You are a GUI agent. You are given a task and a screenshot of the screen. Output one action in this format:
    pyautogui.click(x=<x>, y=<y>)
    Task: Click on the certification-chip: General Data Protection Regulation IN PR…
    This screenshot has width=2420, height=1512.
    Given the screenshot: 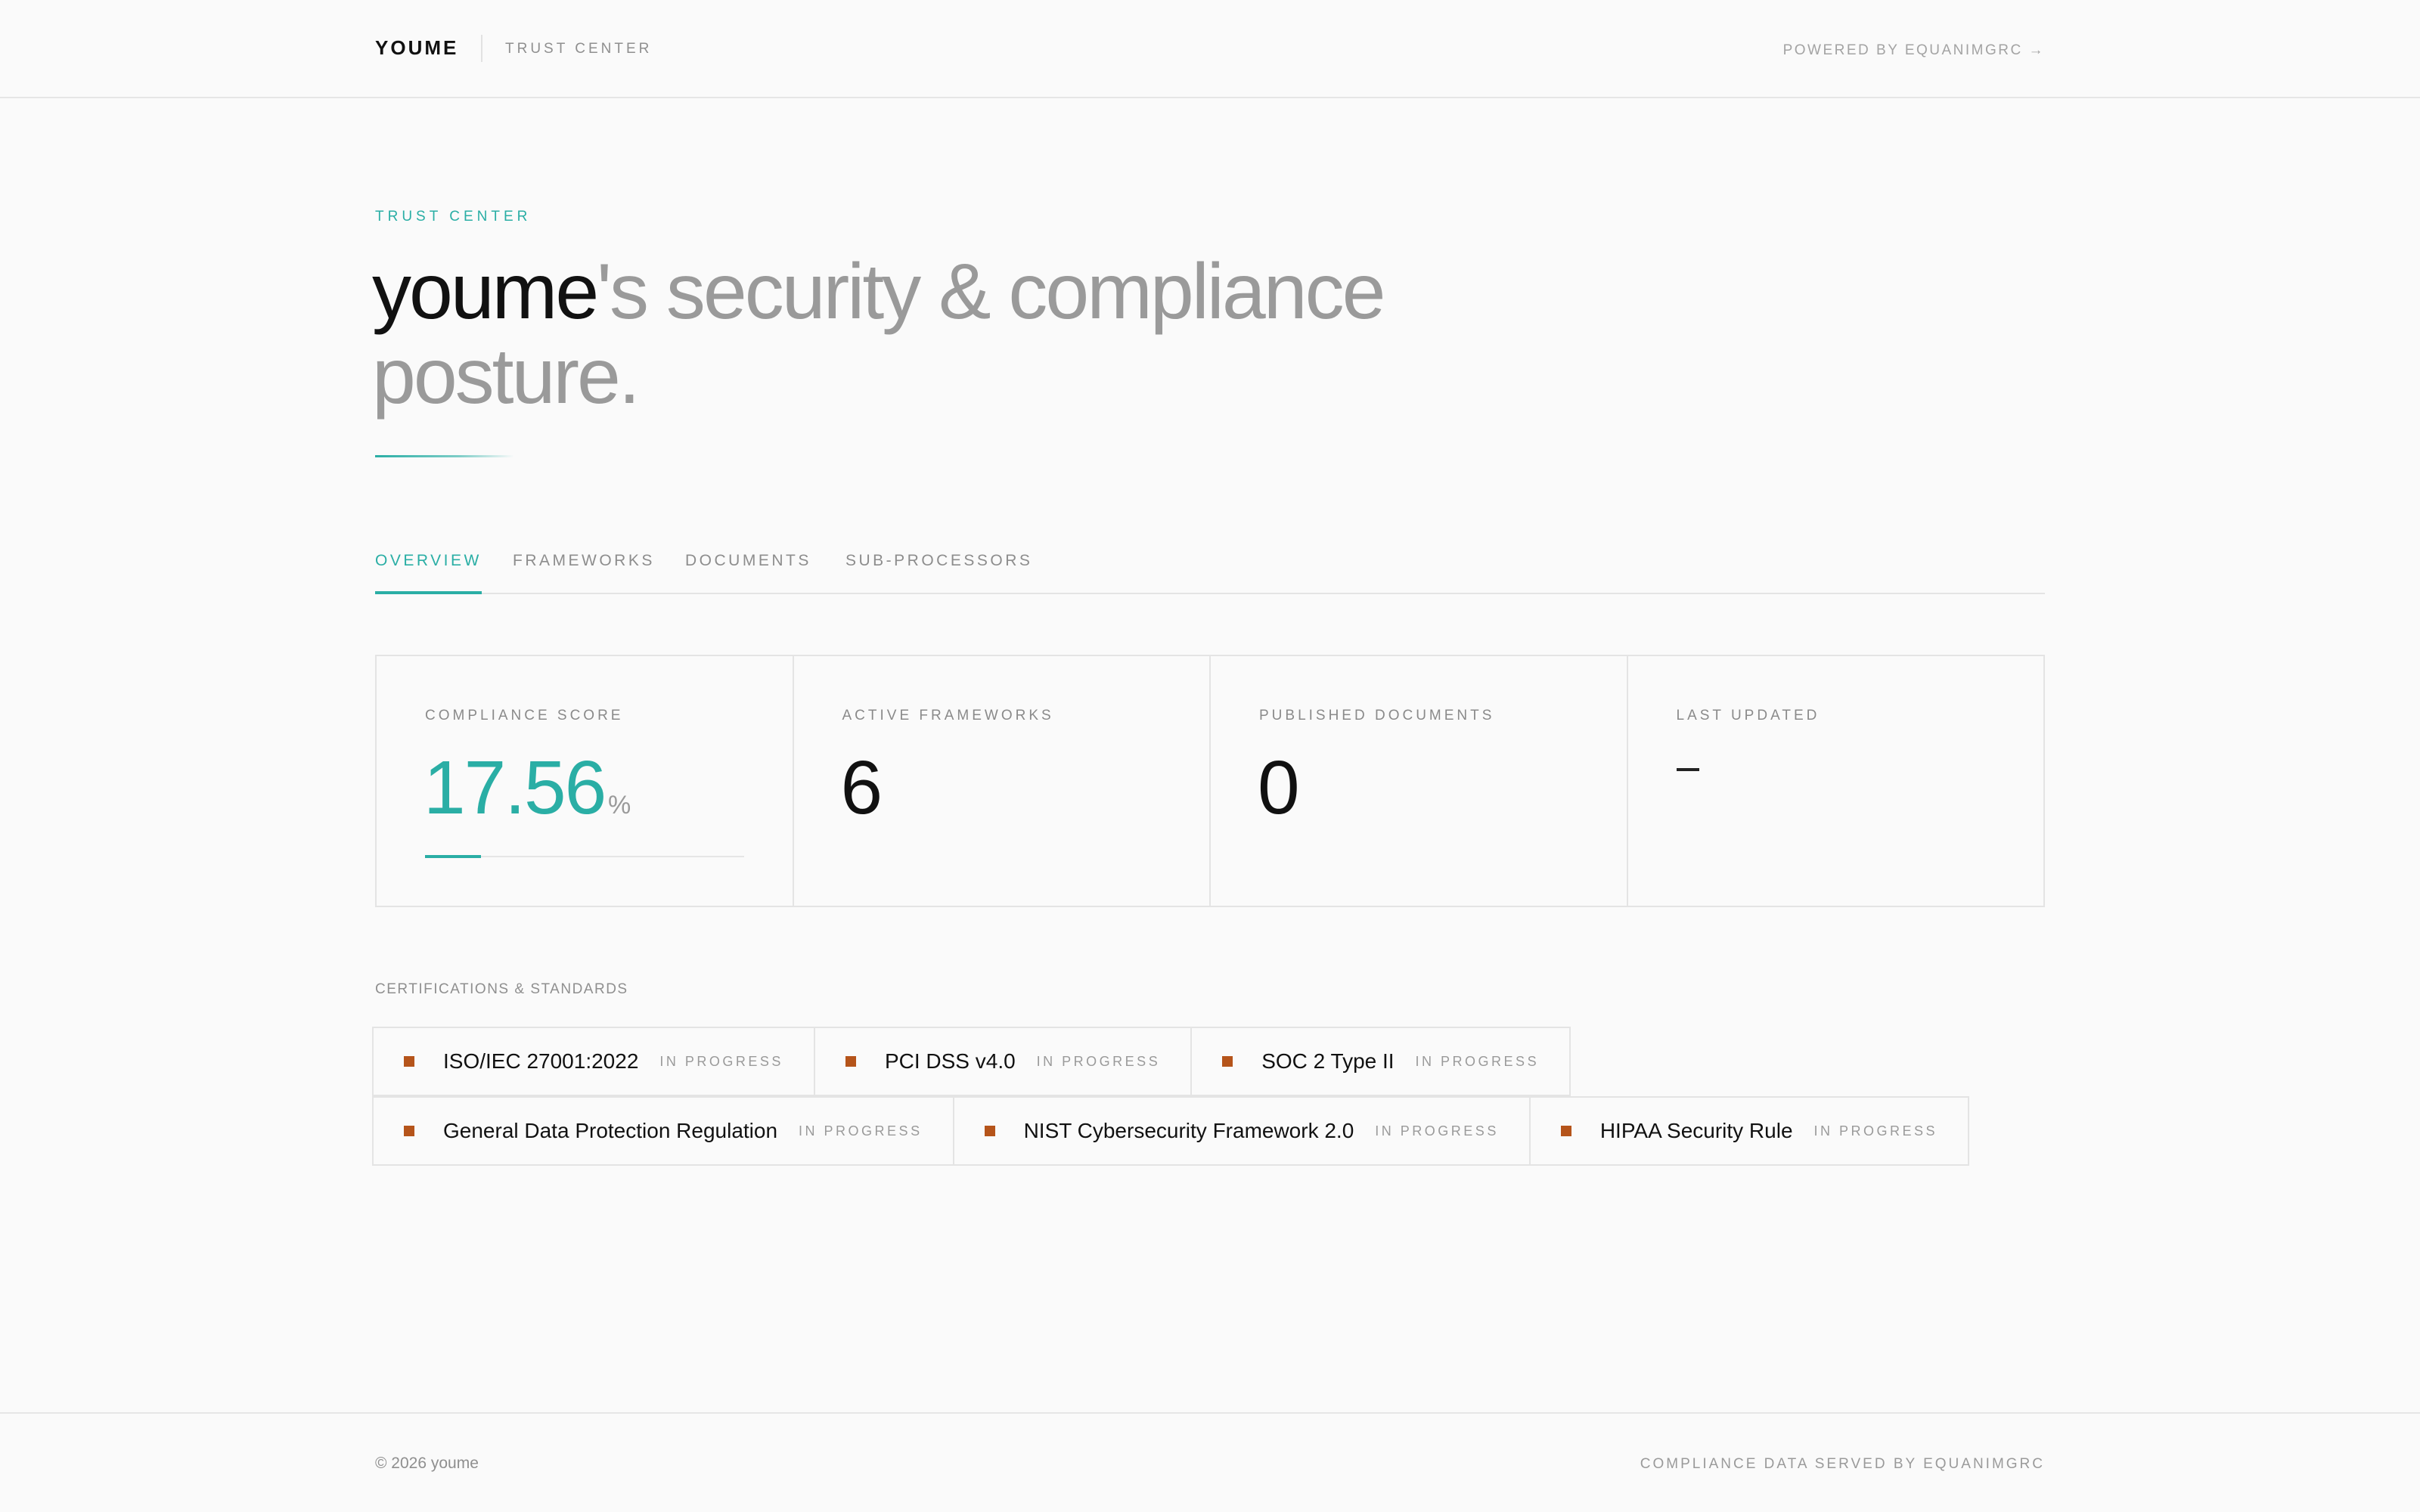 What is the action you would take?
    pyautogui.click(x=663, y=1131)
    